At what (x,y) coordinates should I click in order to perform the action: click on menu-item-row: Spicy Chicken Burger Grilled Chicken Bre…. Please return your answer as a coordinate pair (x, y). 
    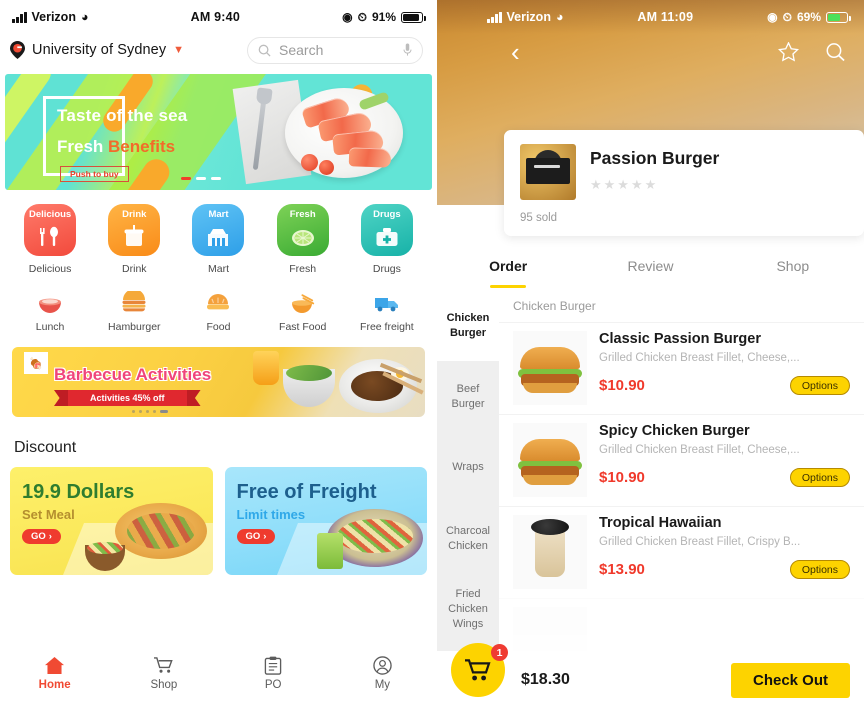
    Looking at the image, I should click on (681, 460).